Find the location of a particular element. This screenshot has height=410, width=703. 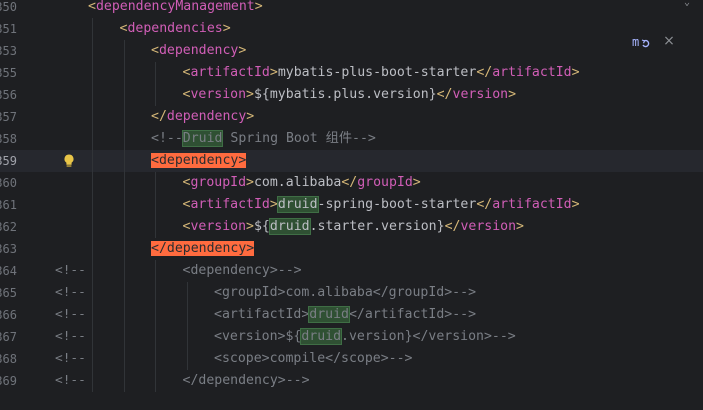

code-line: 364 <!-- <dependency>--> is located at coordinates (351, 271).